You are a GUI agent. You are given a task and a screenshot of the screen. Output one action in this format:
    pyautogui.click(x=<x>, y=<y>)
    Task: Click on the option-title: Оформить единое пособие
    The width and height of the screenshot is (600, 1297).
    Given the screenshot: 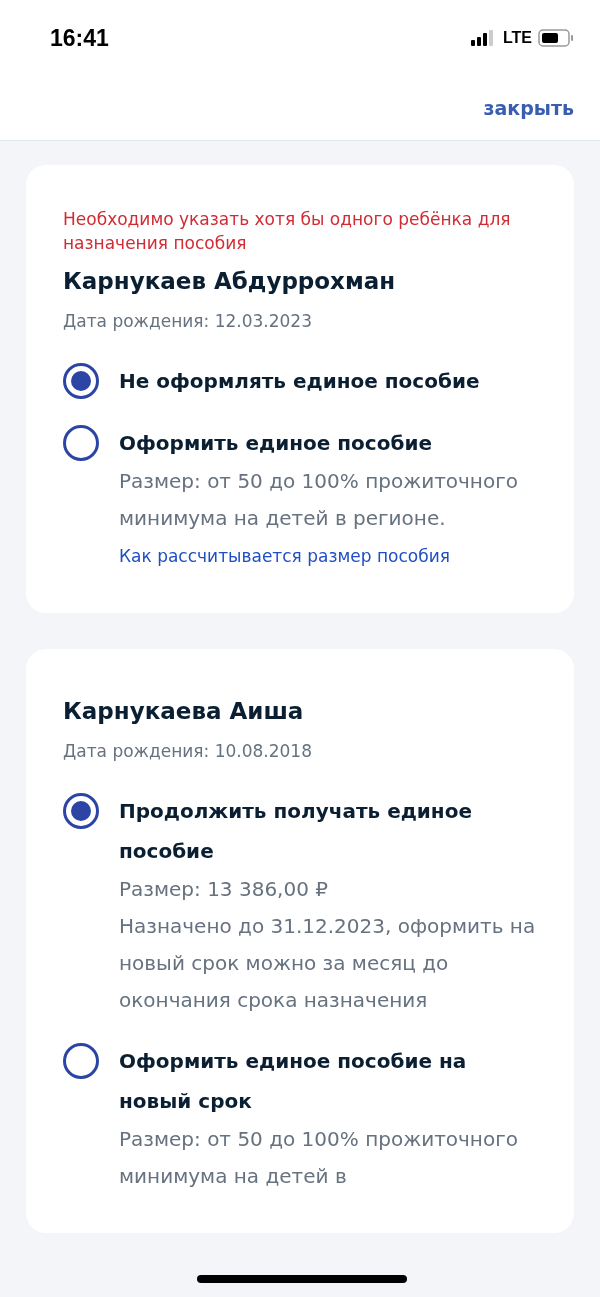 What is the action you would take?
    pyautogui.click(x=328, y=443)
    